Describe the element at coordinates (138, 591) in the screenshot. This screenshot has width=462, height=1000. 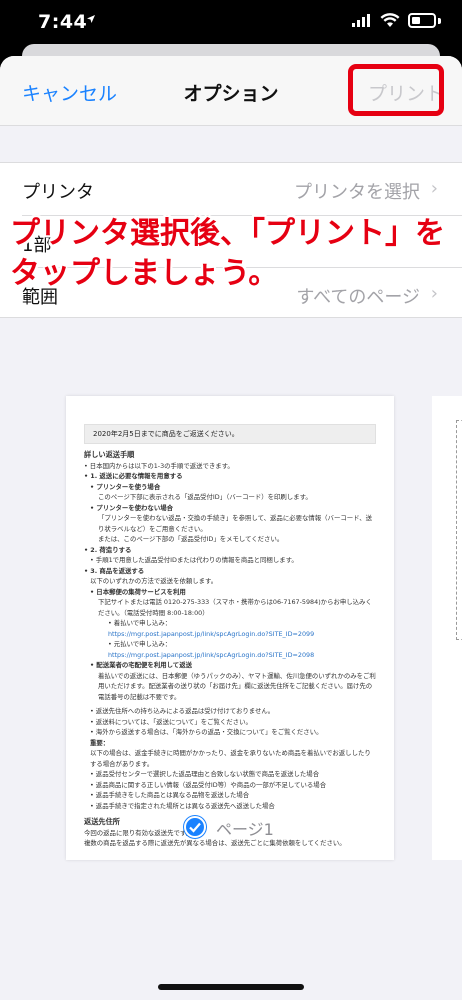
I see `doc-line: • 日本郵便の集荷サービスを利用` at that location.